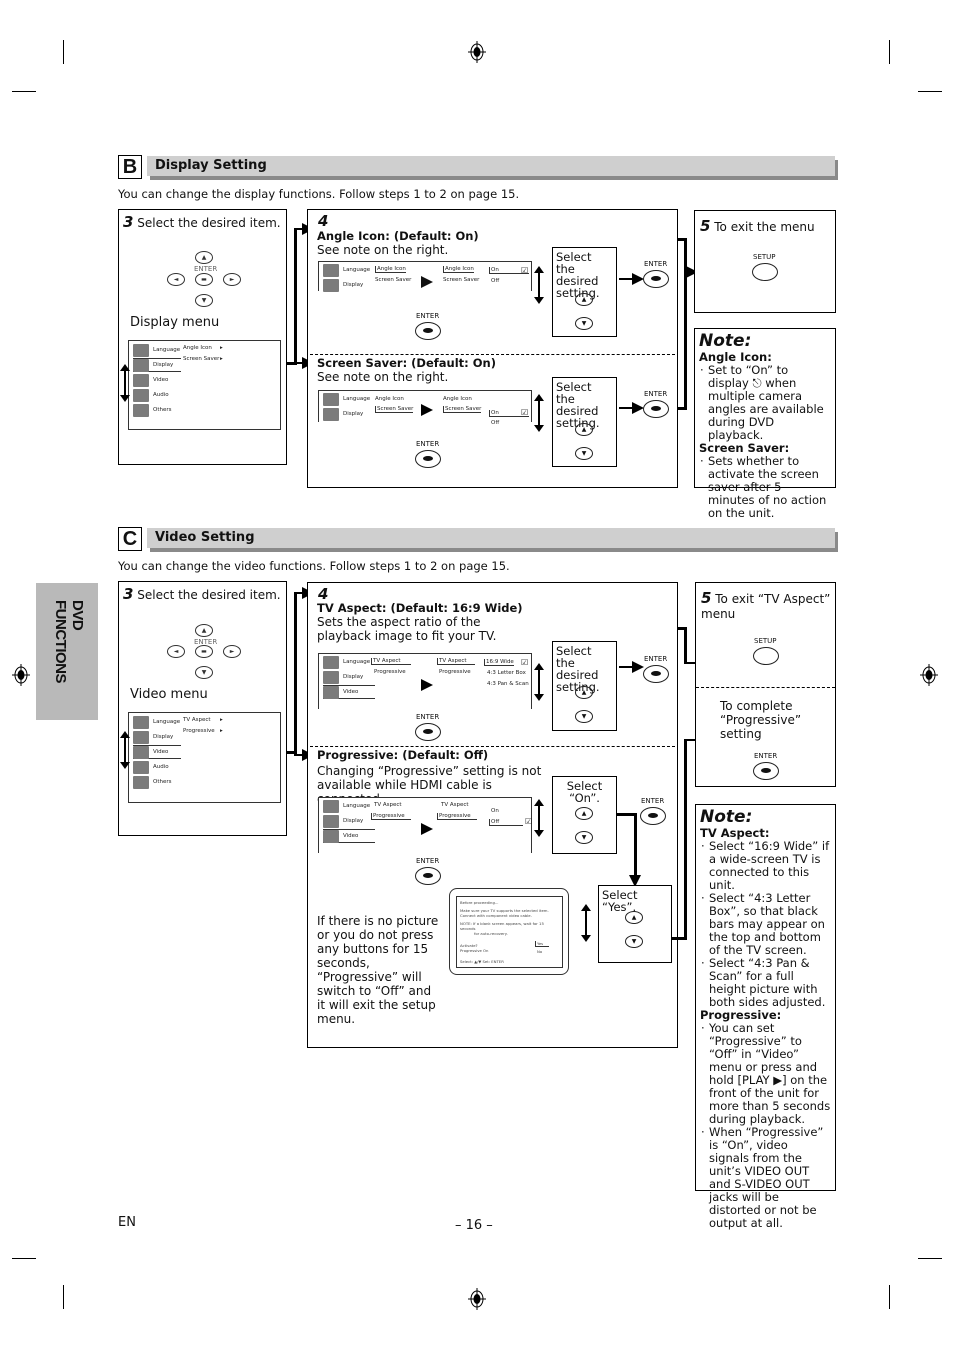 This screenshot has height=1350, width=954. What do you see at coordinates (403, 755) in the screenshot?
I see `progressive-heading: Progressive: (Default: Off)` at bounding box center [403, 755].